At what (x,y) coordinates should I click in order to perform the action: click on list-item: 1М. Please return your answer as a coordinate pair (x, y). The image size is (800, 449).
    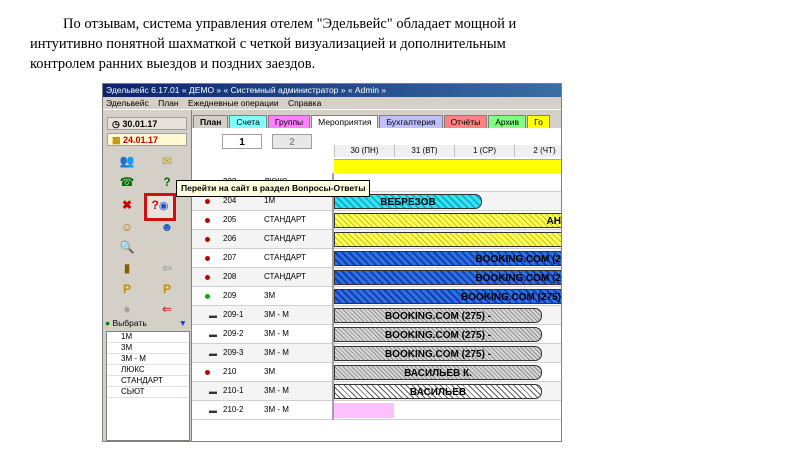
    Looking at the image, I should click on (148, 337).